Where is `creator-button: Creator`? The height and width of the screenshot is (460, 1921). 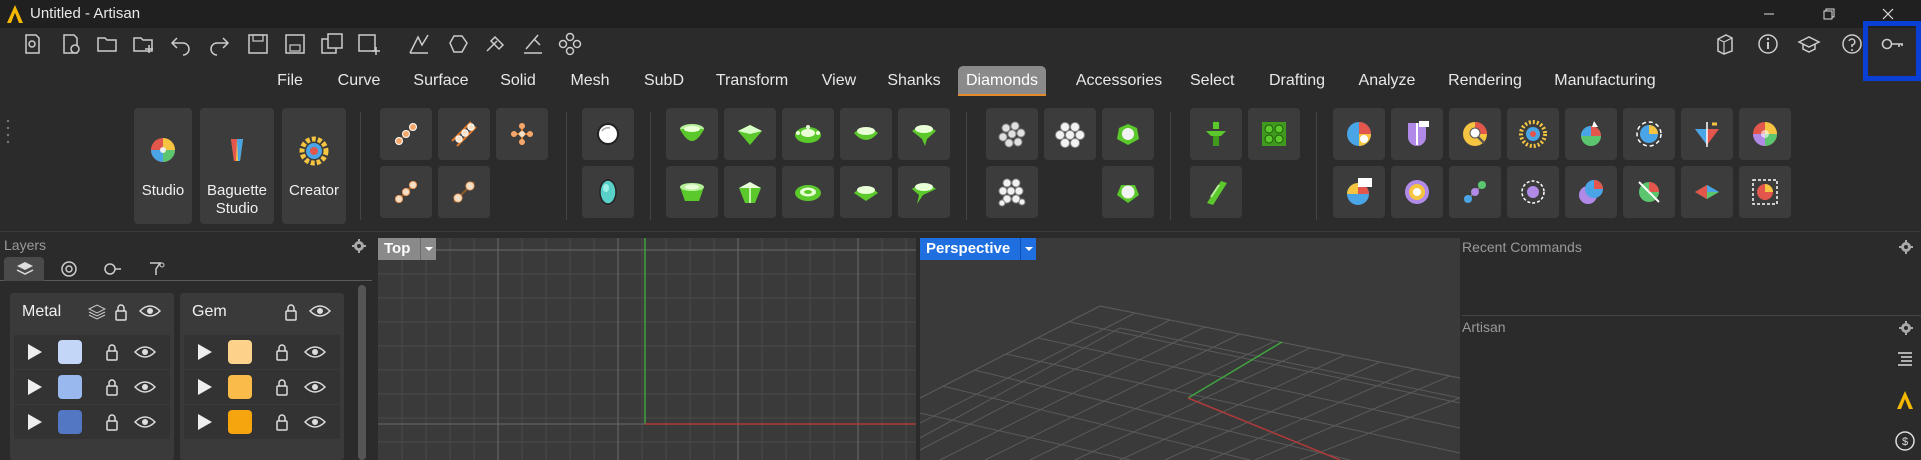
creator-button: Creator is located at coordinates (314, 166).